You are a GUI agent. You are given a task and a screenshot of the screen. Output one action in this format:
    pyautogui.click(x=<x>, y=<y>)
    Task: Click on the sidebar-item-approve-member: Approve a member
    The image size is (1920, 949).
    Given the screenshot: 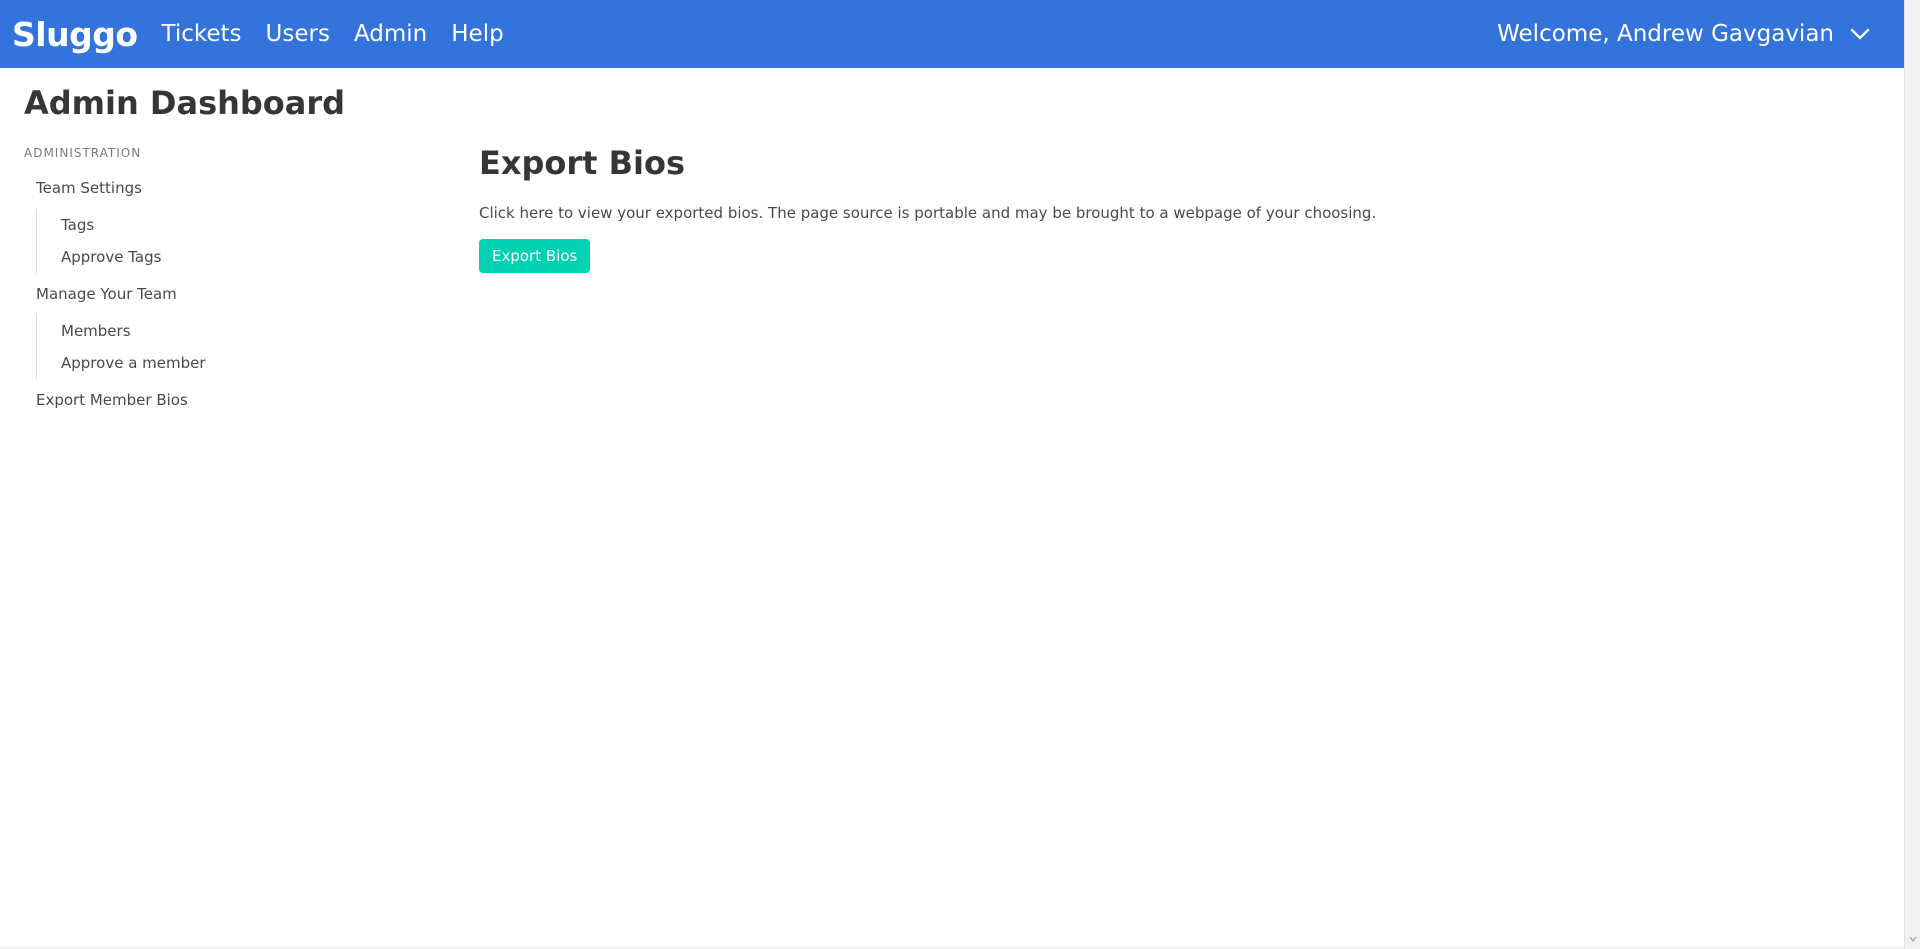 What is the action you would take?
    pyautogui.click(x=226, y=363)
    